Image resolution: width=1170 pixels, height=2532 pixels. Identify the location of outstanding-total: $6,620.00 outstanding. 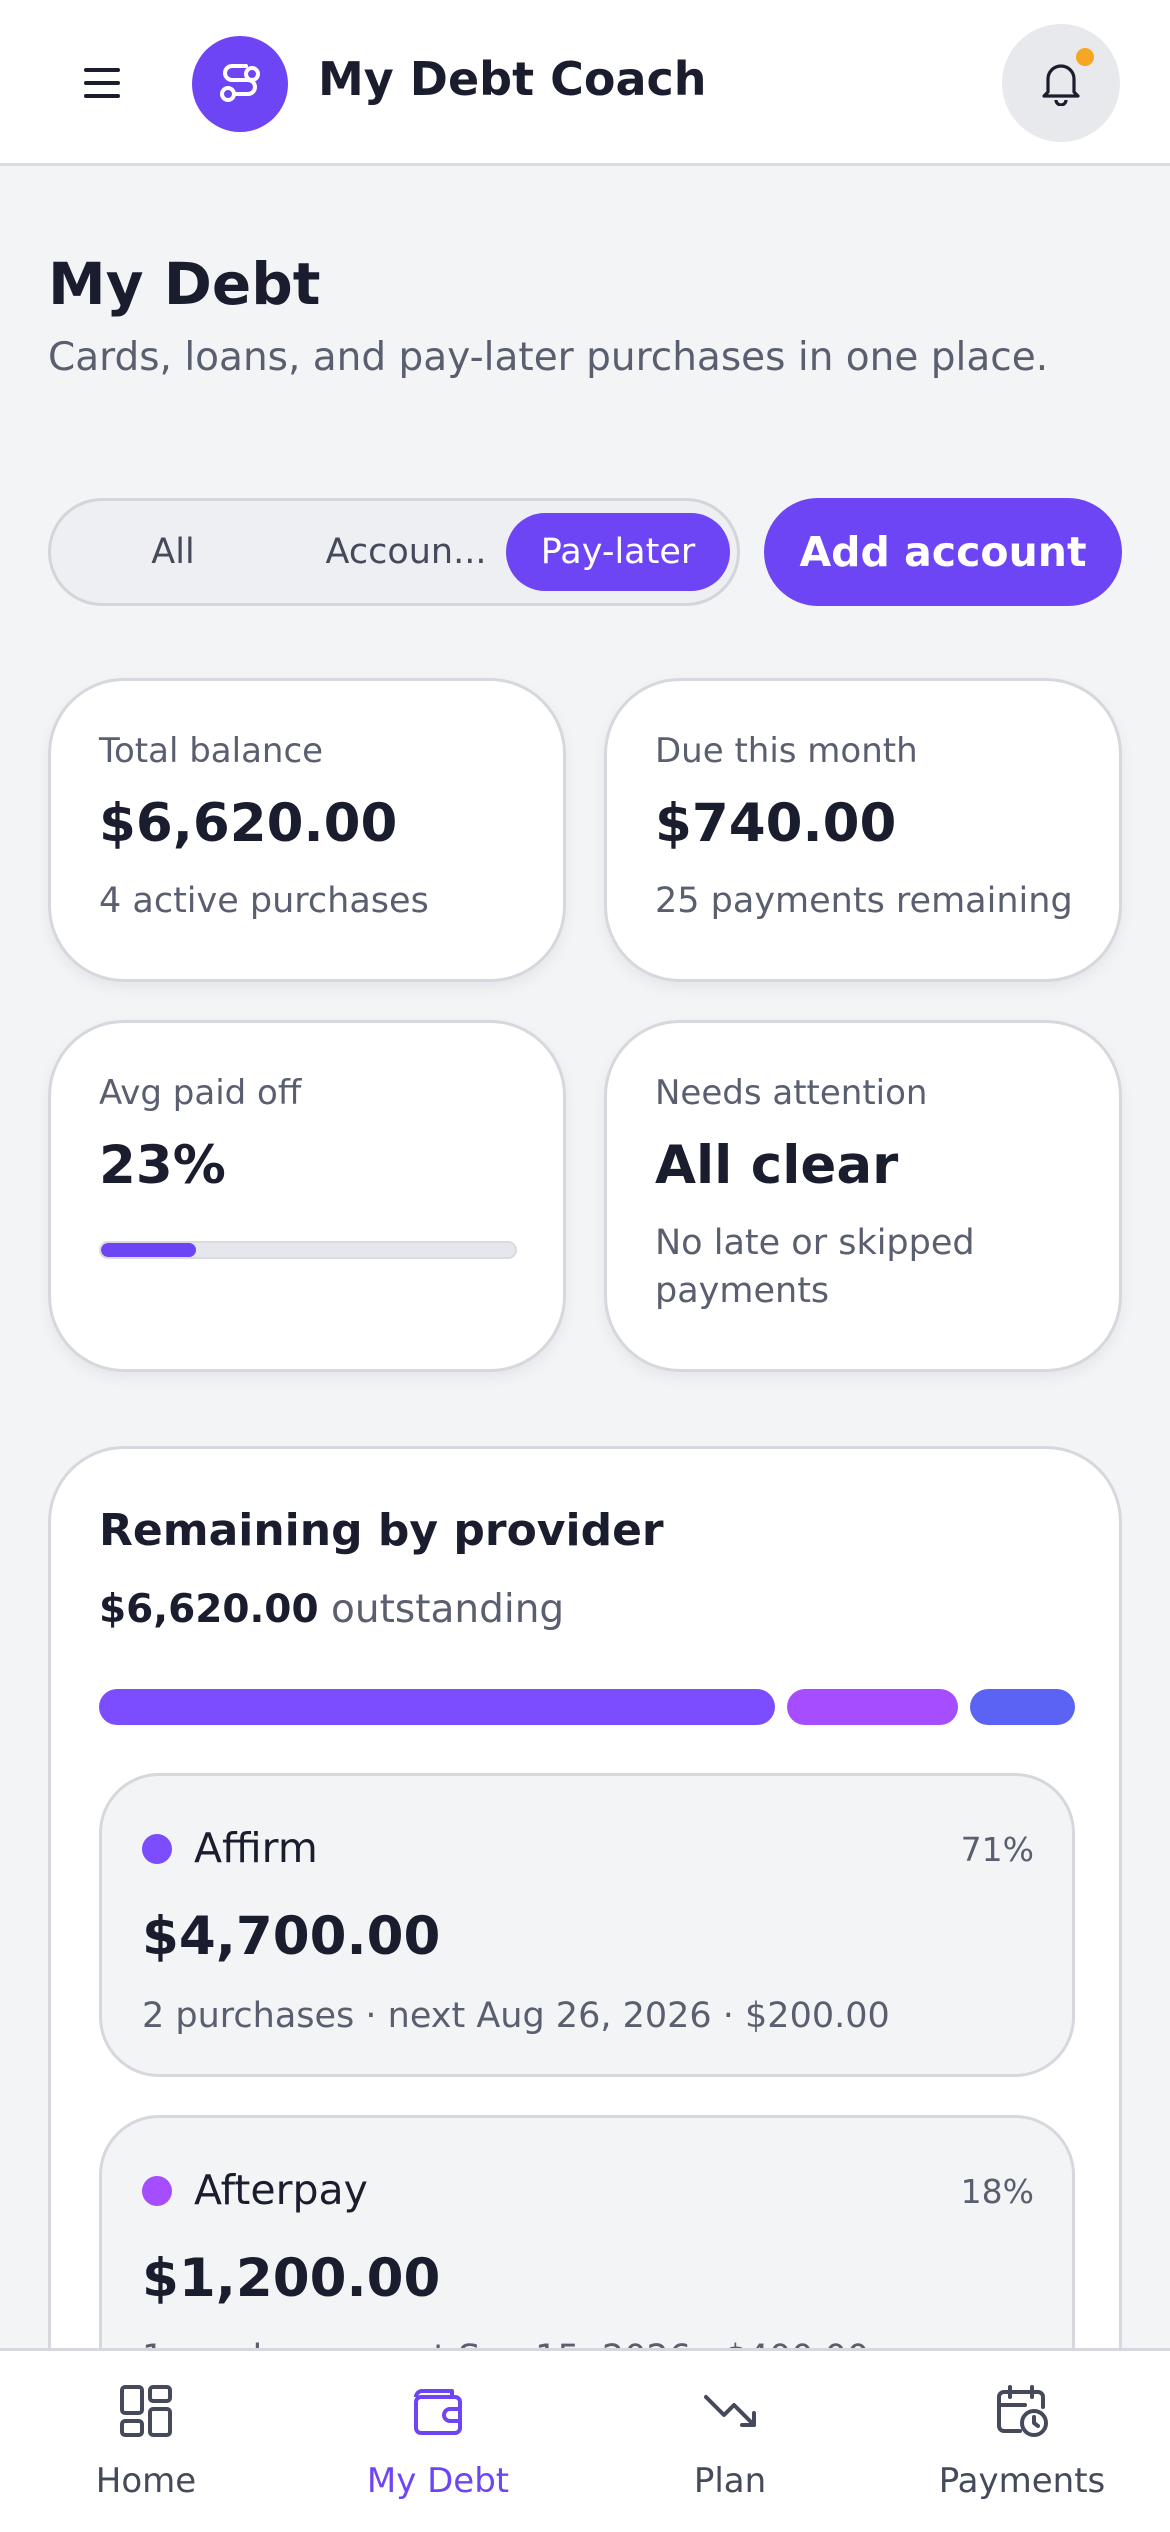
(331, 1609).